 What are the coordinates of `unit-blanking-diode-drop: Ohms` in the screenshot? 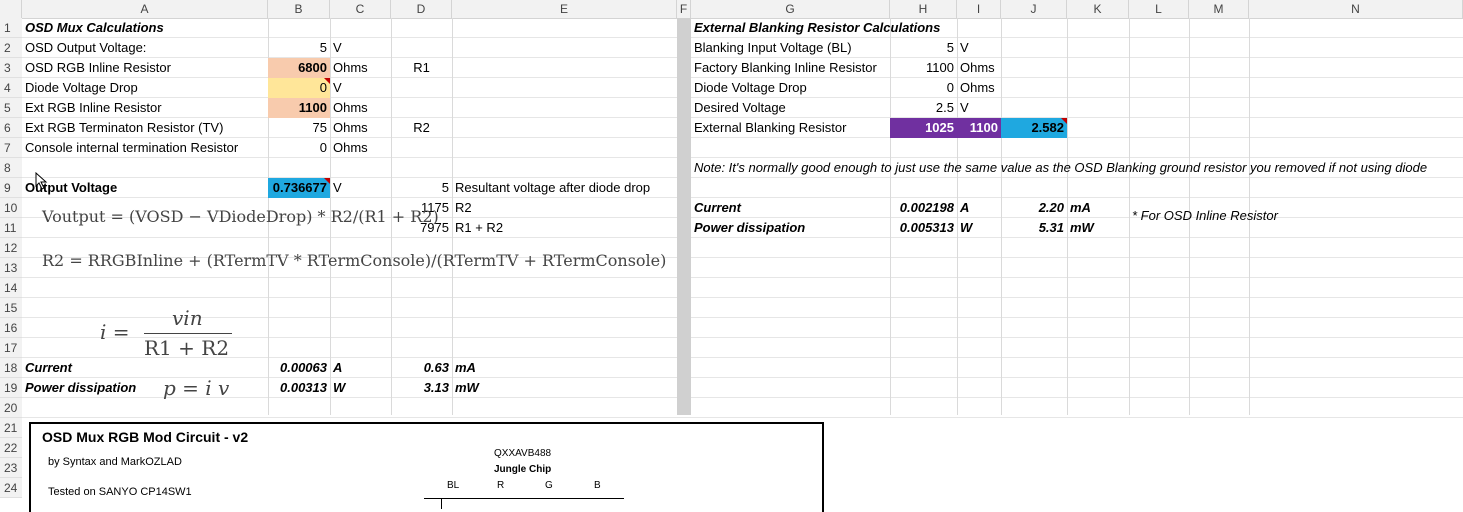 It's located at (979, 88).